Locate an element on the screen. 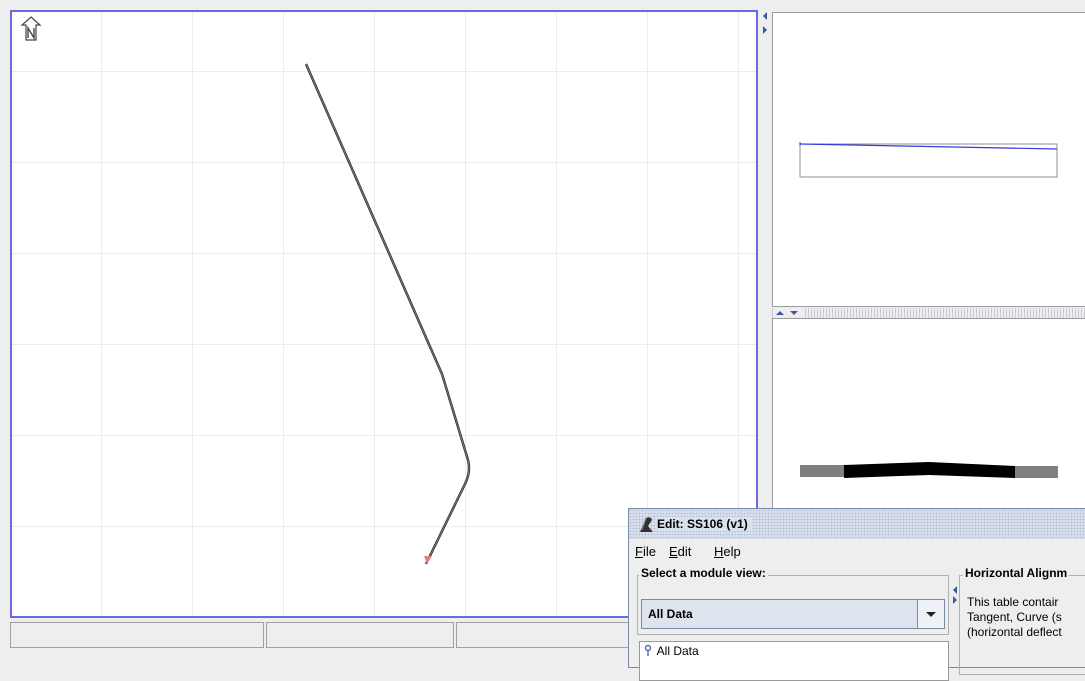 The image size is (1085, 681). profile-box is located at coordinates (928, 160).